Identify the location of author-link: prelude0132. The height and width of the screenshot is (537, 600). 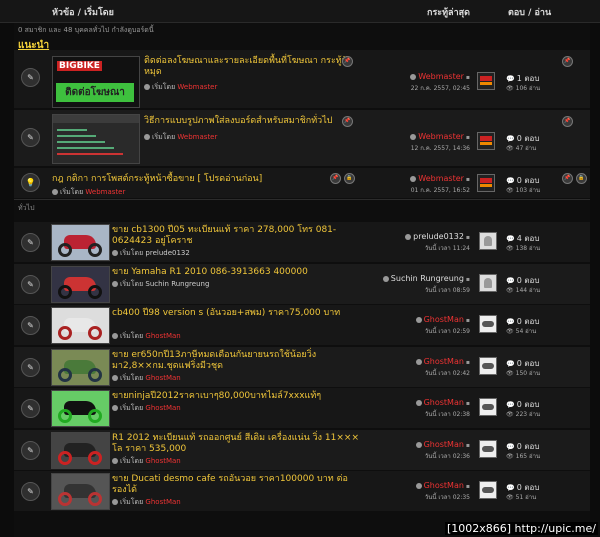
(167, 253).